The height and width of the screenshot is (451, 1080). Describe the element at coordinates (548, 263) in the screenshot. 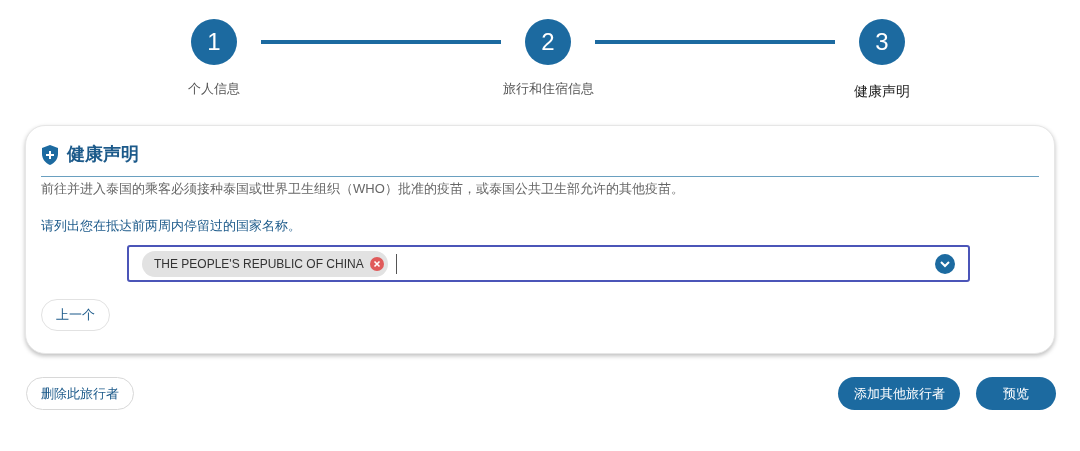

I see `country-select-field: THE PEOPLE'S REPUBLIC OF CHINA` at that location.